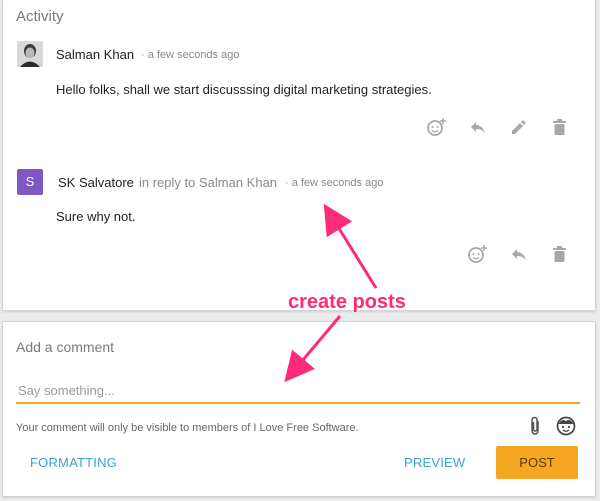  What do you see at coordinates (350, 246) in the screenshot?
I see `annotation-arrow-up` at bounding box center [350, 246].